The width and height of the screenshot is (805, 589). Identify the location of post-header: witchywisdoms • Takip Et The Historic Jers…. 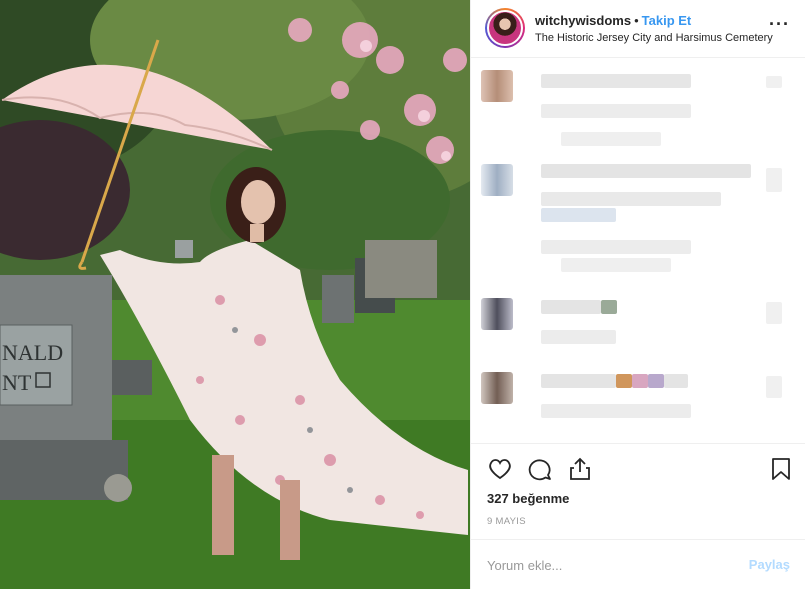
(638, 29).